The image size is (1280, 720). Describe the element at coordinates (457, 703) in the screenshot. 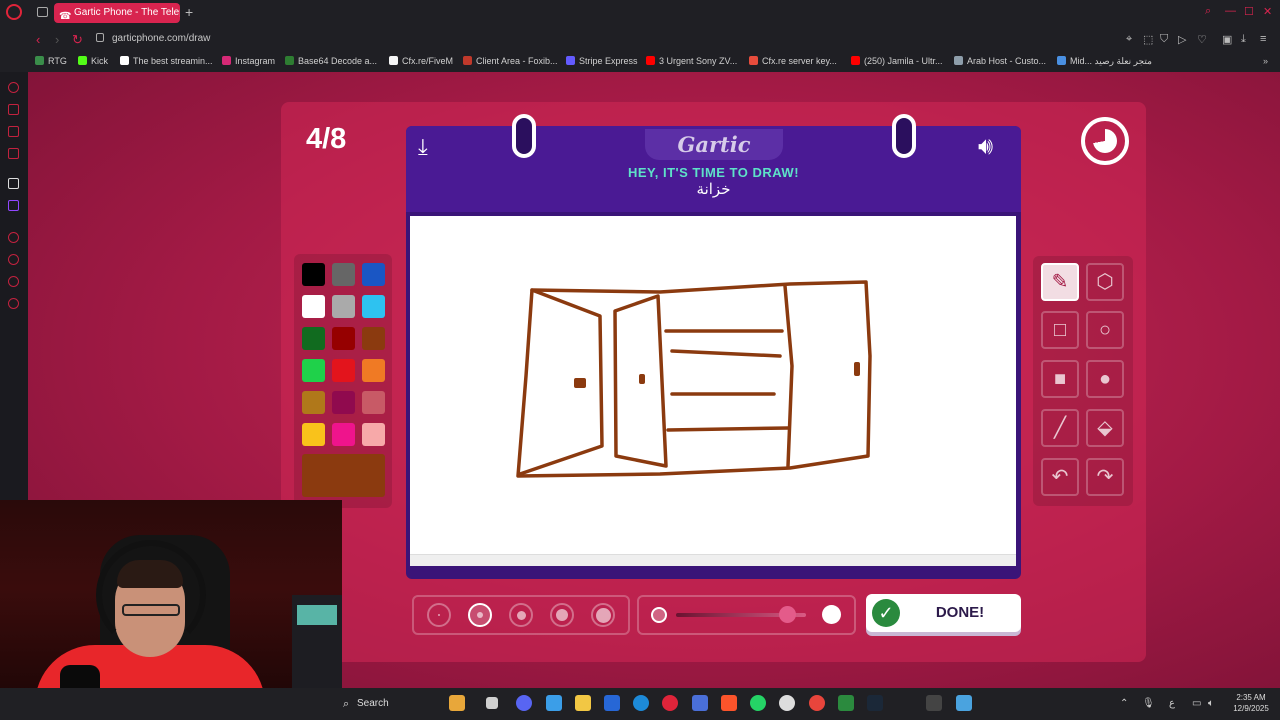

I see `widgets-icon` at that location.